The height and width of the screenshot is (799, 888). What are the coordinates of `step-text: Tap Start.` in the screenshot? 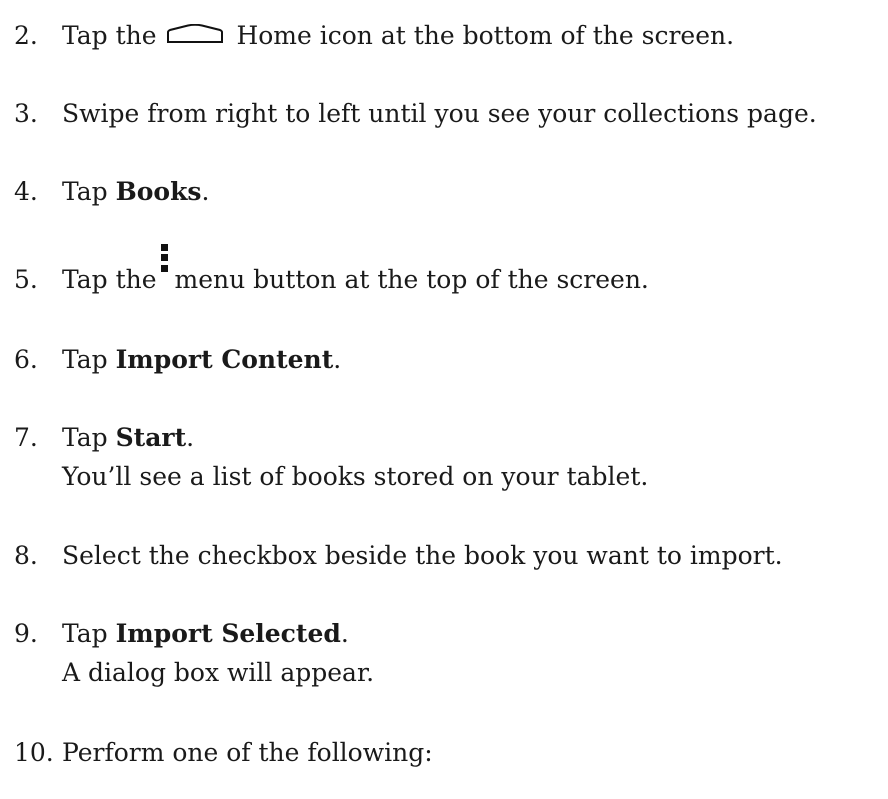 It's located at (128, 437).